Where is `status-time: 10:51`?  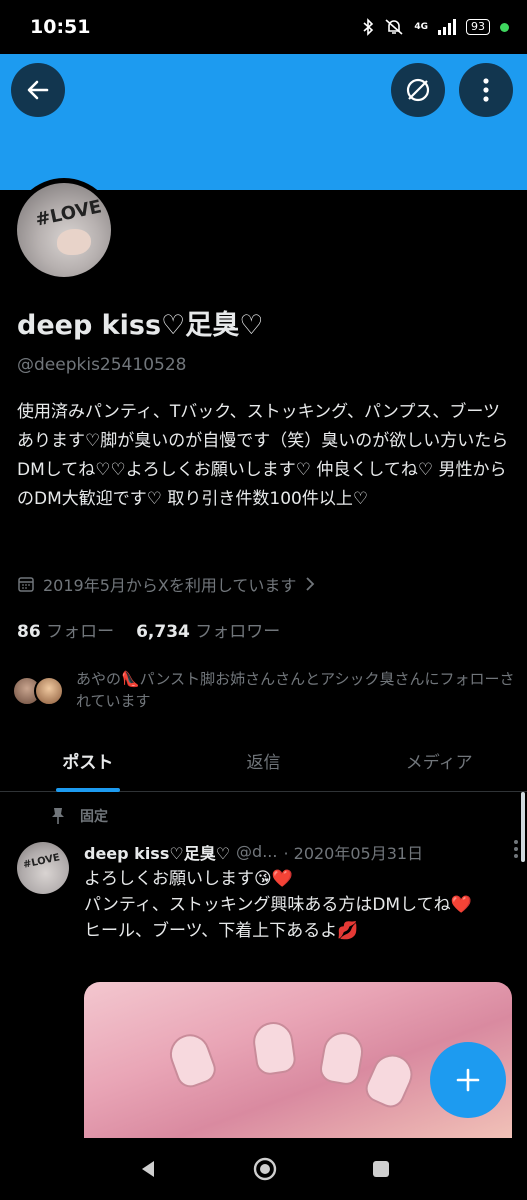 status-time: 10:51 is located at coordinates (60, 27).